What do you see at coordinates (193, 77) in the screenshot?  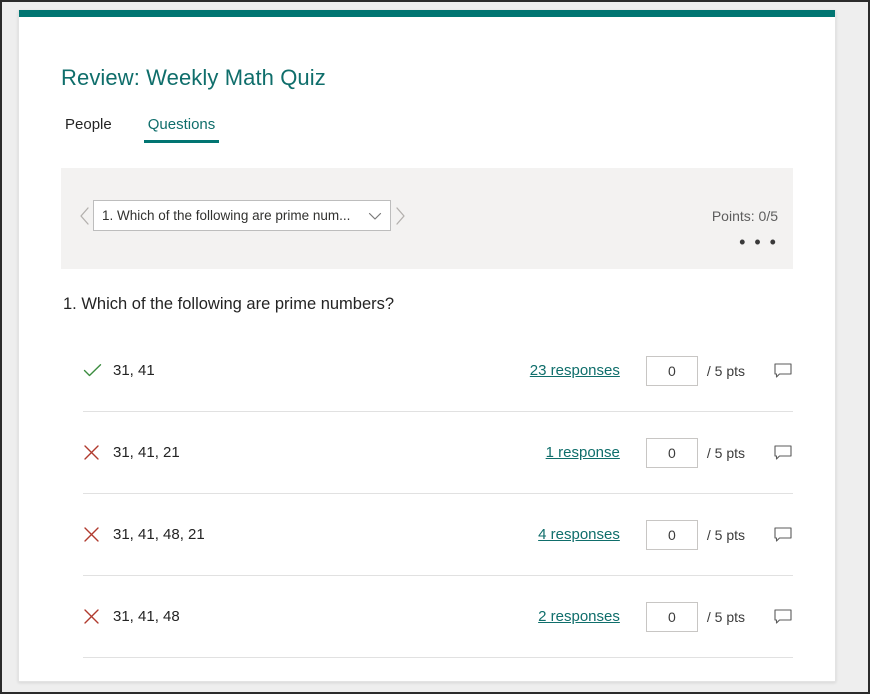 I see `page-title: Review: Weekly Math Quiz` at bounding box center [193, 77].